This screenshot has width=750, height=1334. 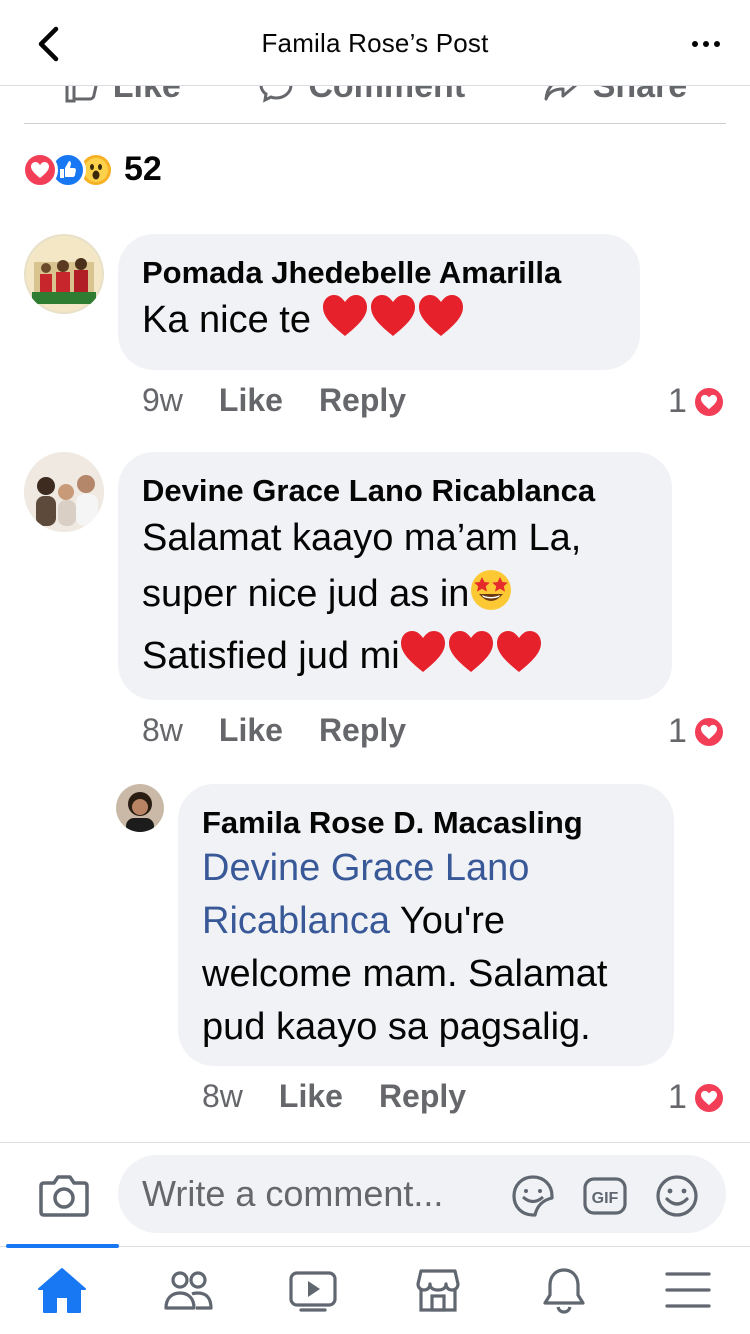 I want to click on comment-input: Write a comment... GIF, so click(x=422, y=1194).